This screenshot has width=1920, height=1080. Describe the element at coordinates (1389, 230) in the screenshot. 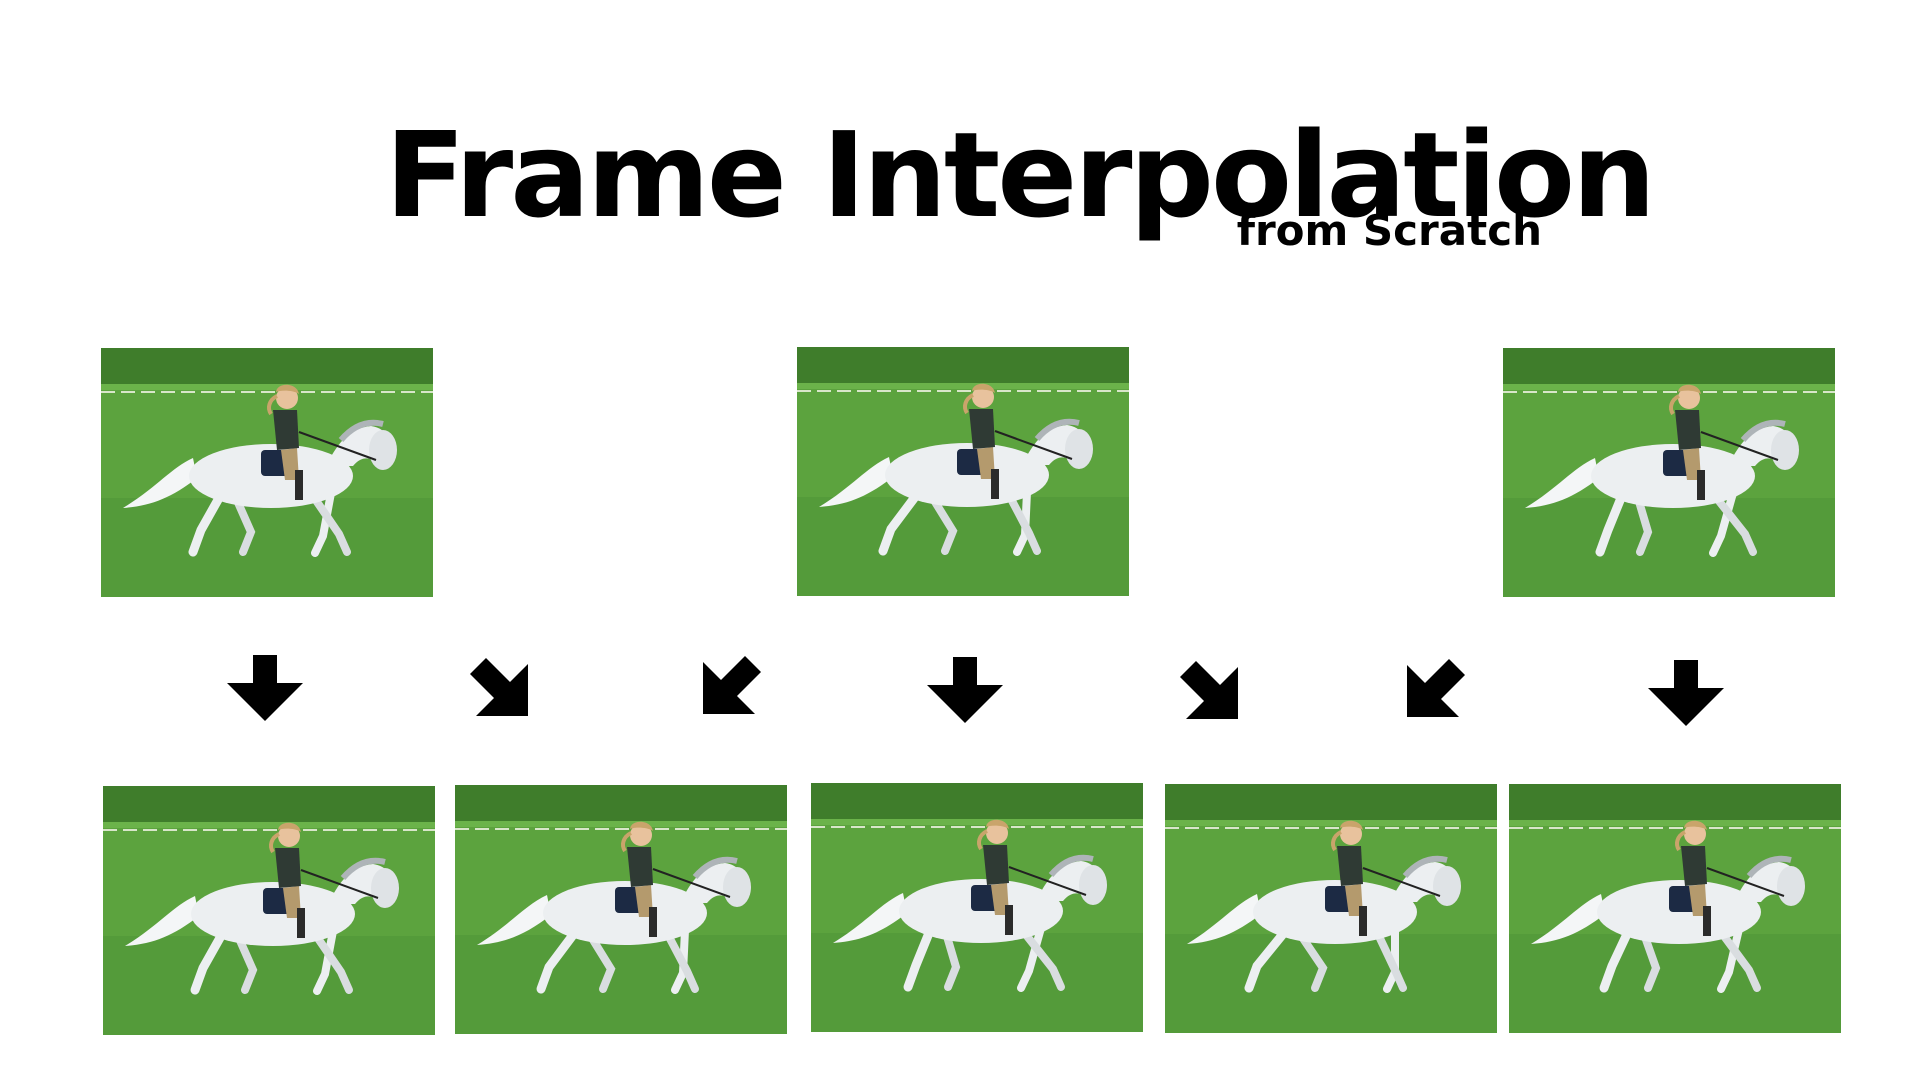

I see `page-subtitle: from Scratch` at that location.